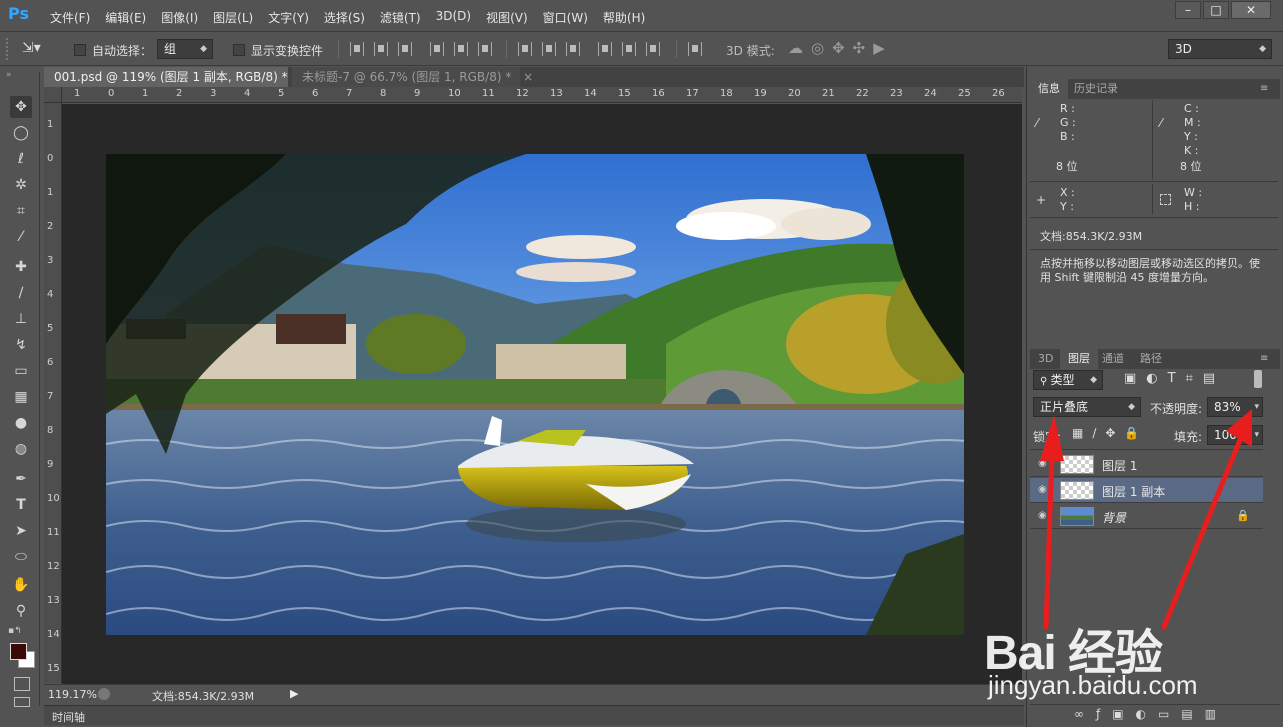 This screenshot has height=727, width=1283. Describe the element at coordinates (21, 267) in the screenshot. I see `healing-brush-icon: ✚` at that location.